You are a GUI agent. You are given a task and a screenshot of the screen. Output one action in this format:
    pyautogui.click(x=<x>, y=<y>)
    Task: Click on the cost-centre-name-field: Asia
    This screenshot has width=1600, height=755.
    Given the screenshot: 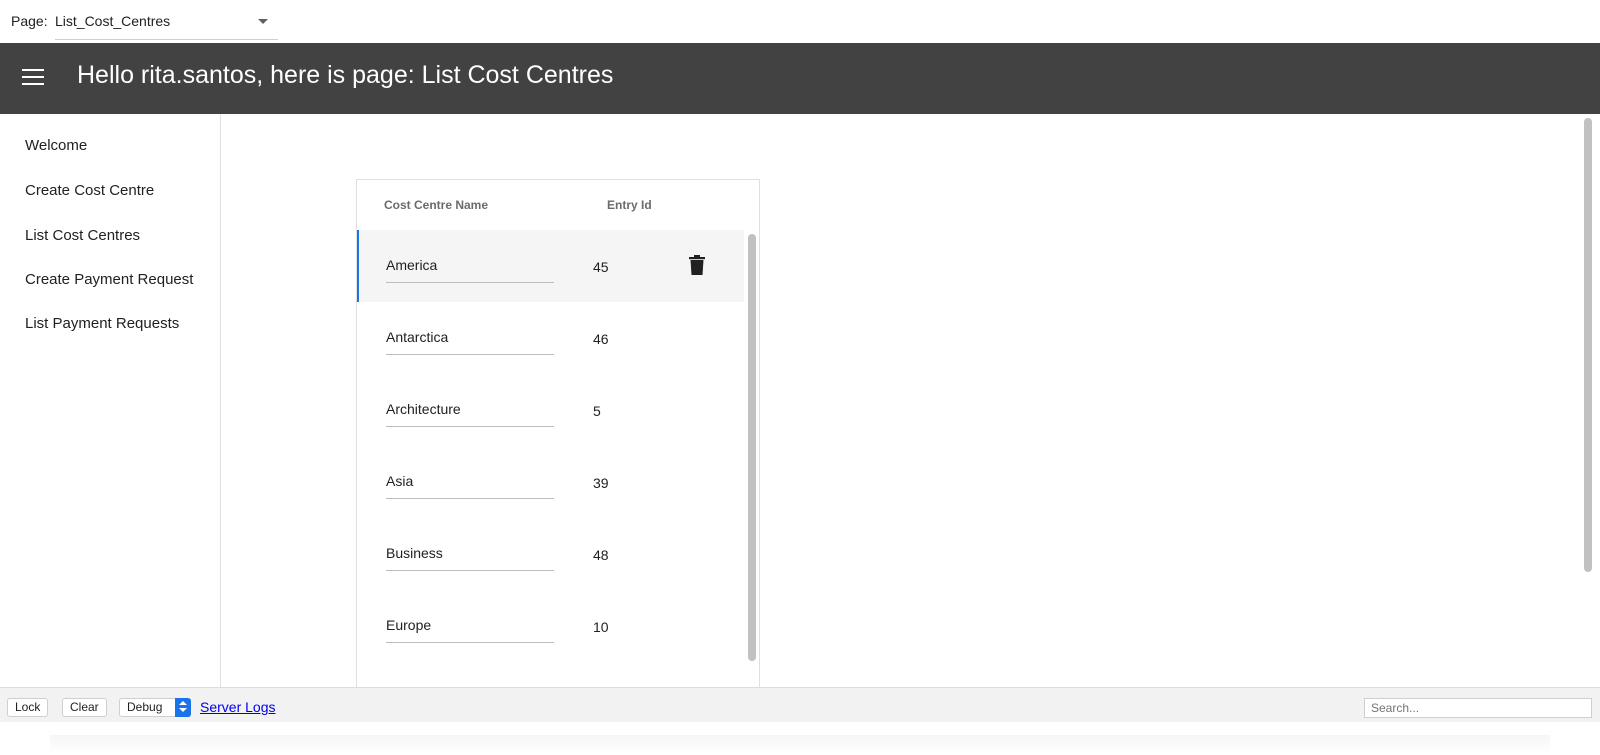 What is the action you would take?
    pyautogui.click(x=470, y=481)
    